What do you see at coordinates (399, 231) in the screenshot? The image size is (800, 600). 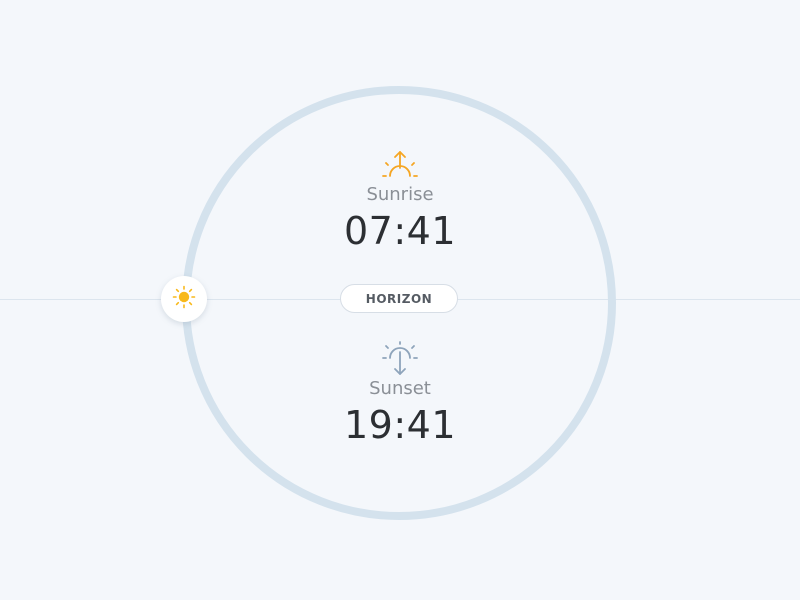 I see `sunrise-time: 07:41` at bounding box center [399, 231].